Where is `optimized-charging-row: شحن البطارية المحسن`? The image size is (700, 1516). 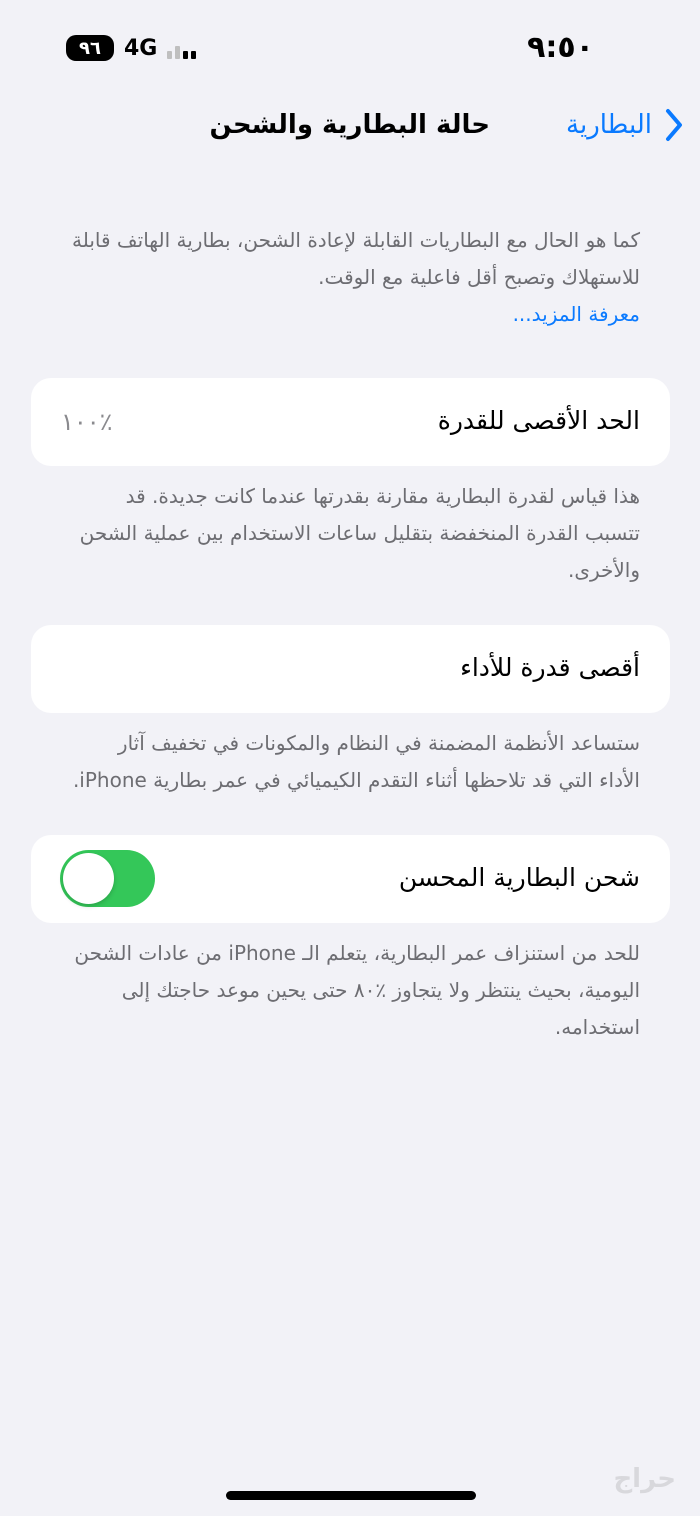 optimized-charging-row: شحن البطارية المحسن is located at coordinates (350, 879).